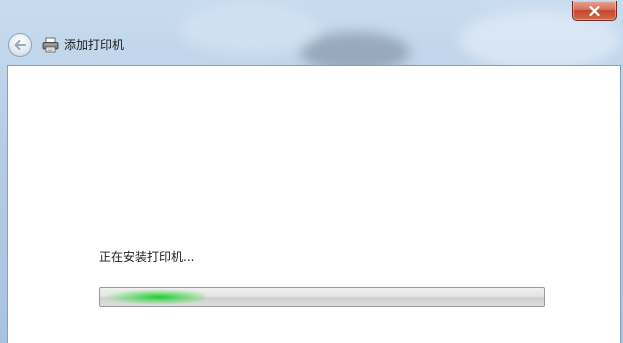 The width and height of the screenshot is (623, 343). I want to click on close-icon, so click(594, 10).